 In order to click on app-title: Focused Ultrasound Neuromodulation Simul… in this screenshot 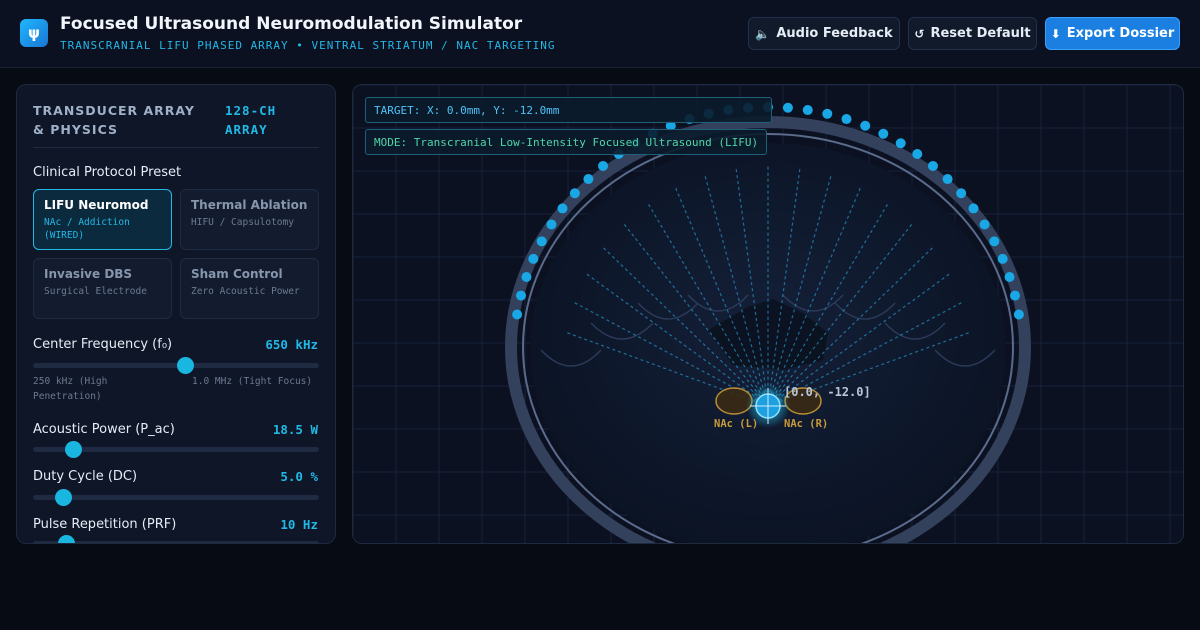, I will do `click(291, 24)`.